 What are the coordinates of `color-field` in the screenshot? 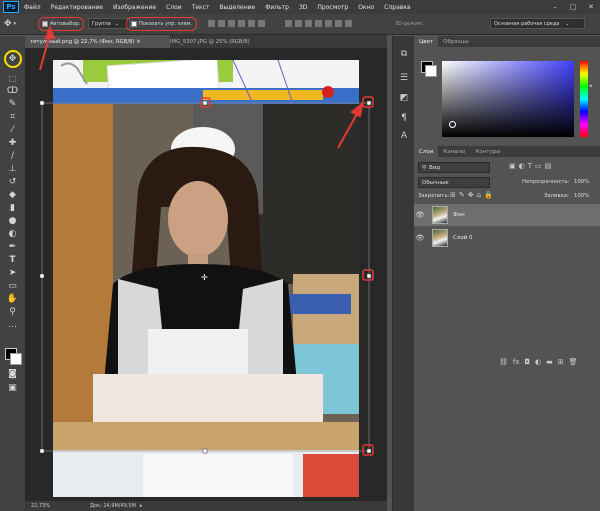 It's located at (508, 99).